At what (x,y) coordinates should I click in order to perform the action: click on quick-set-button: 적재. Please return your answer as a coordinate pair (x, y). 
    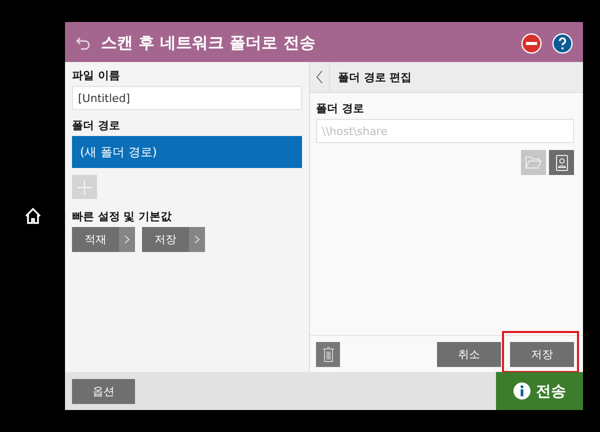
    Looking at the image, I should click on (103, 239).